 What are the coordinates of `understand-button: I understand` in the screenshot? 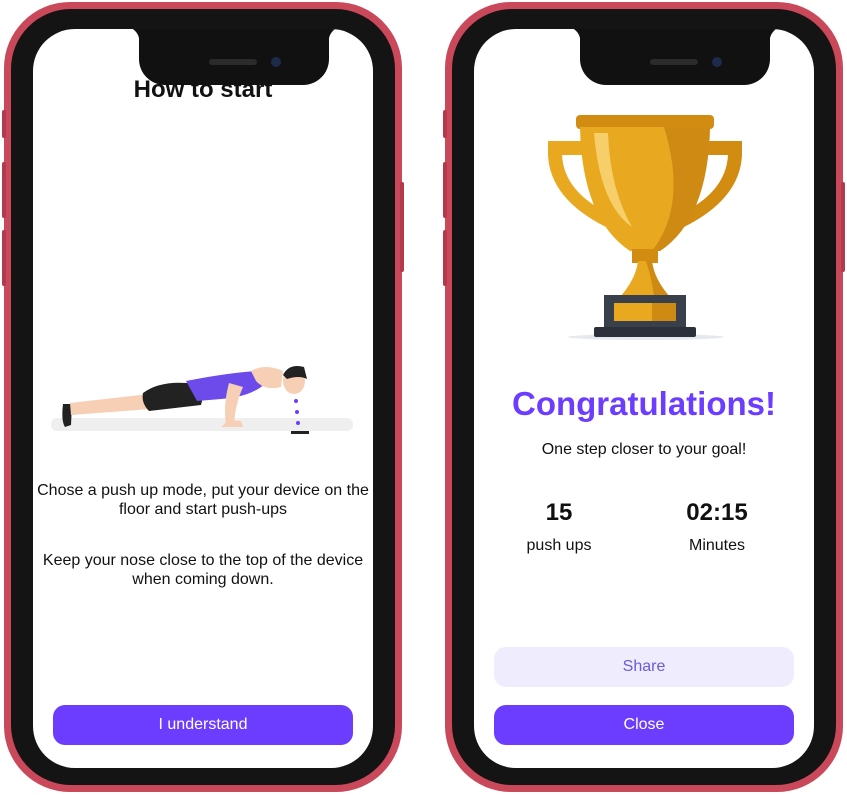 It's located at (203, 725).